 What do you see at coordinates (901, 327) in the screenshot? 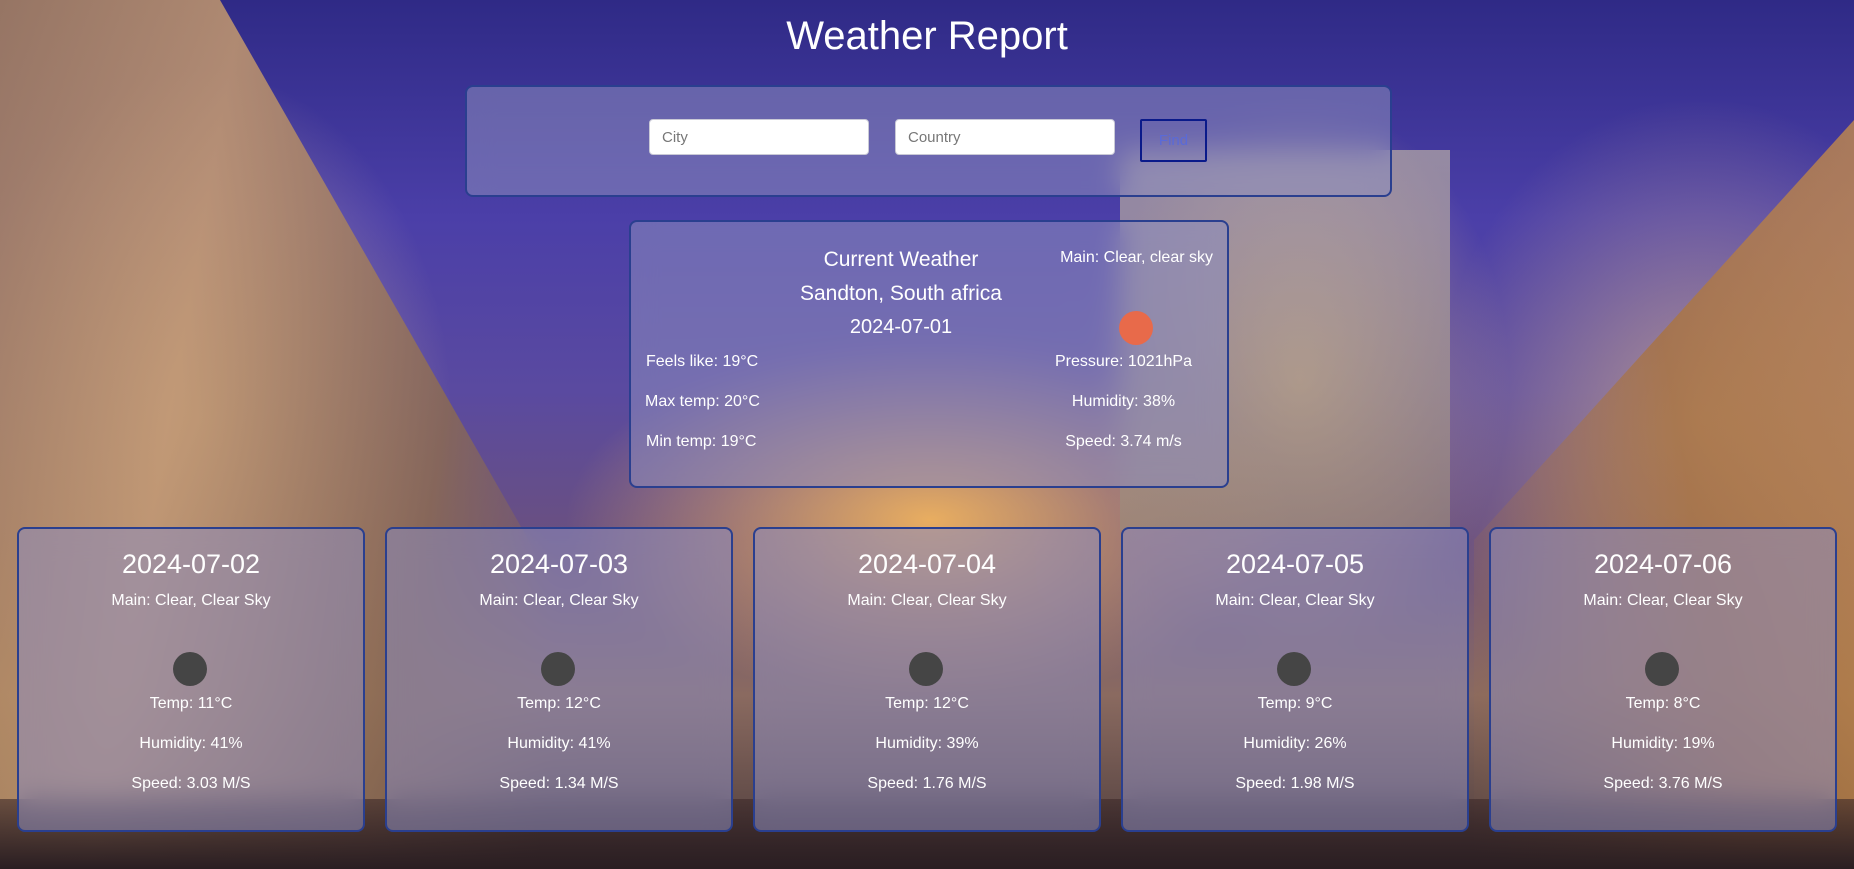
I see `current-date: 2024-07-01` at bounding box center [901, 327].